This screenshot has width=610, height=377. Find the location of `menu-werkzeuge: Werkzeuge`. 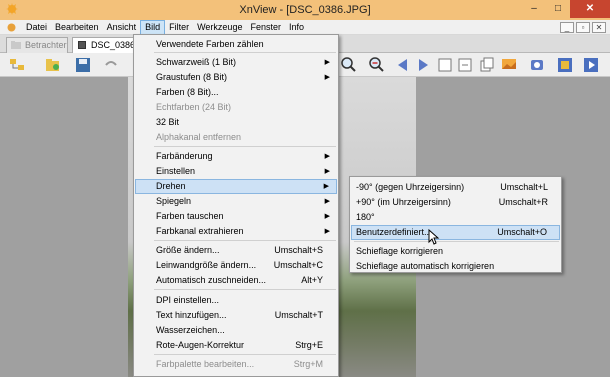

menu-werkzeuge: Werkzeuge is located at coordinates (219, 27).